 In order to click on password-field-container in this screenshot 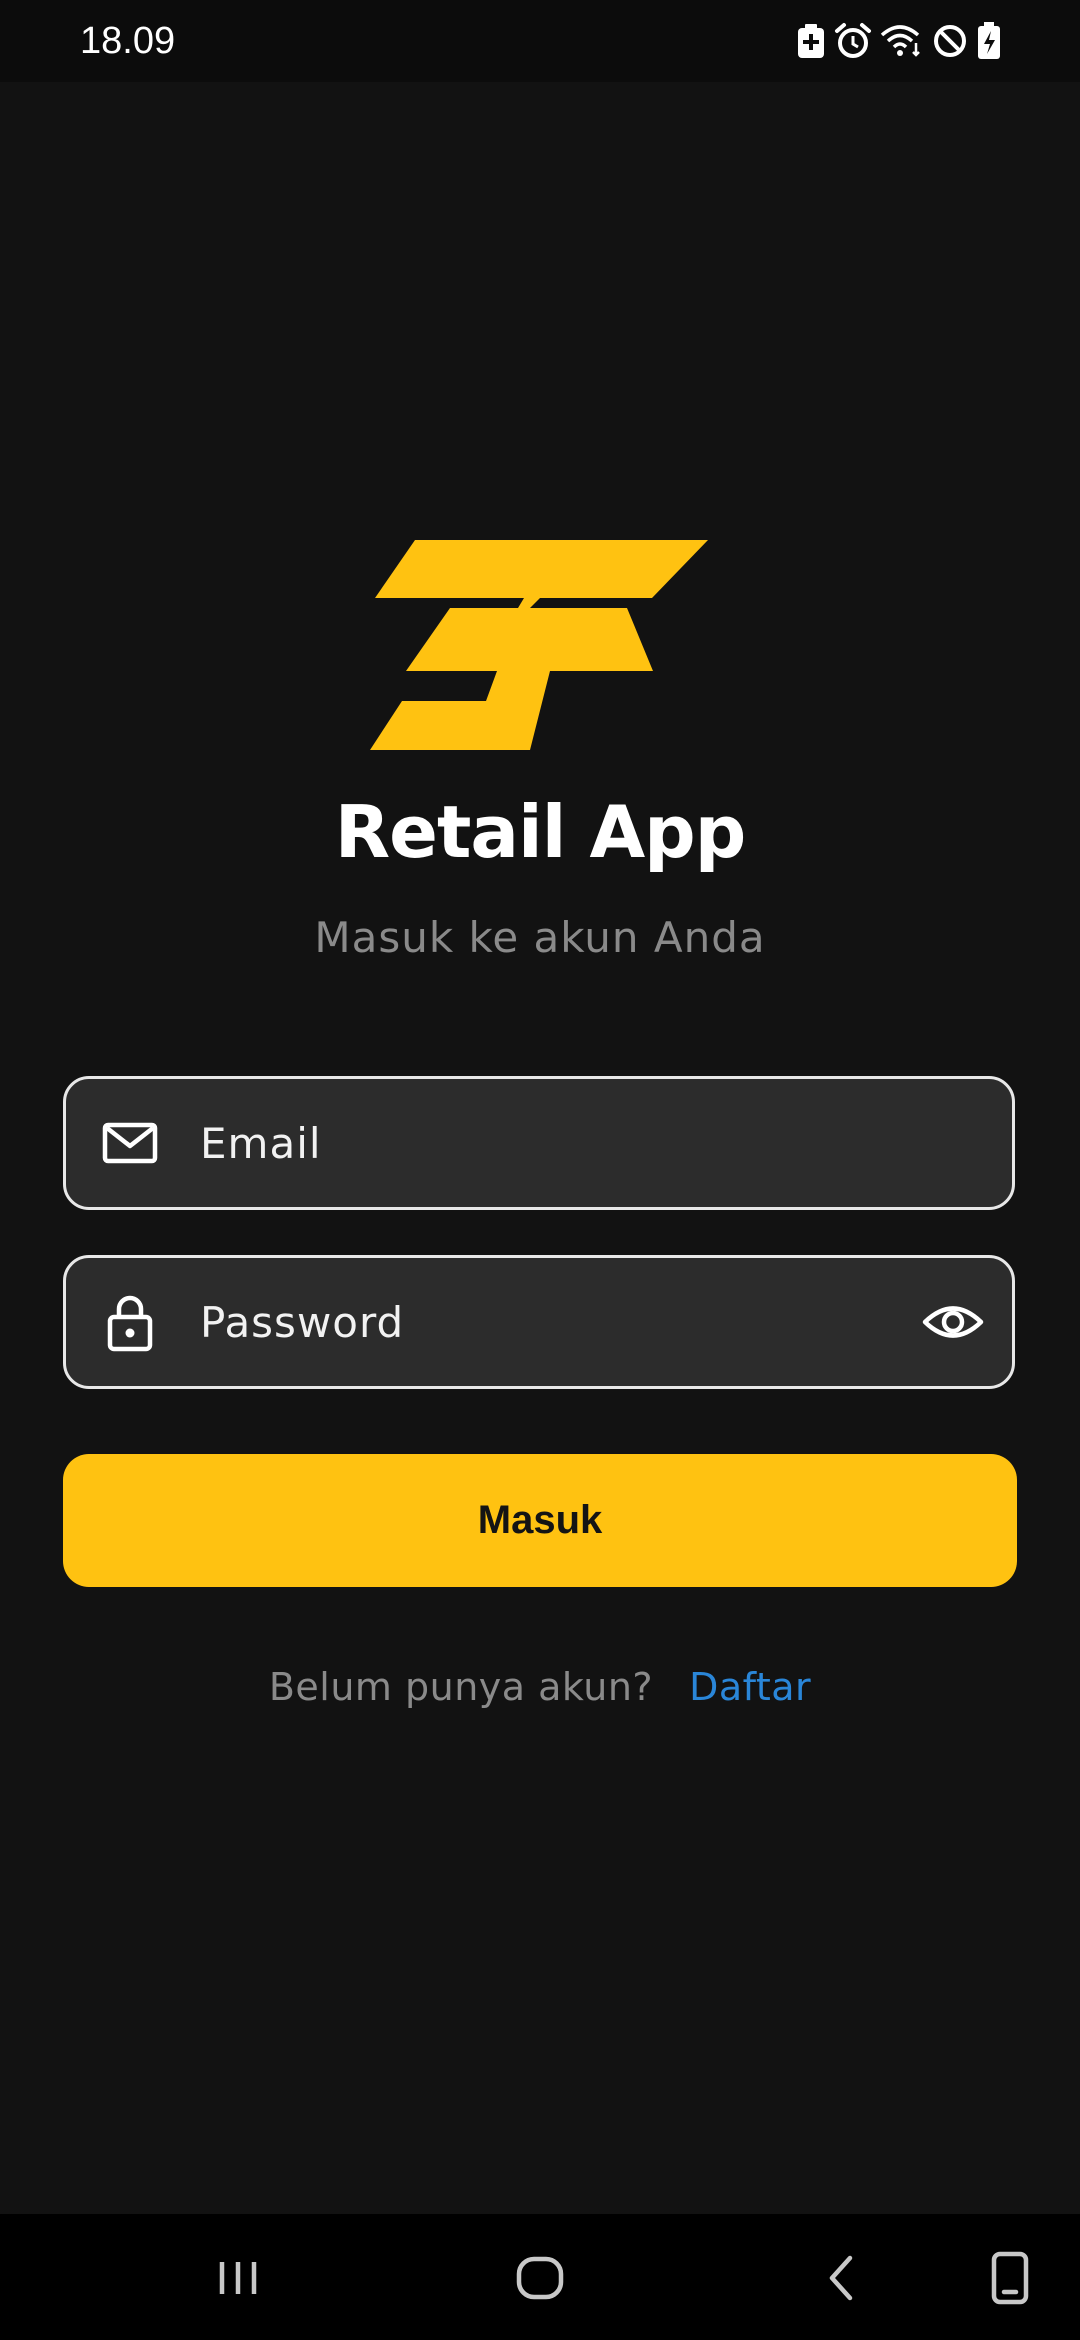, I will do `click(539, 1322)`.